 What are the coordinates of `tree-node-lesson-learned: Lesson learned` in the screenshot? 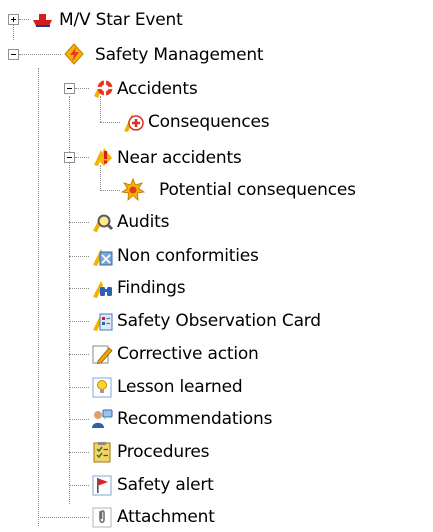 It's located at (216, 387).